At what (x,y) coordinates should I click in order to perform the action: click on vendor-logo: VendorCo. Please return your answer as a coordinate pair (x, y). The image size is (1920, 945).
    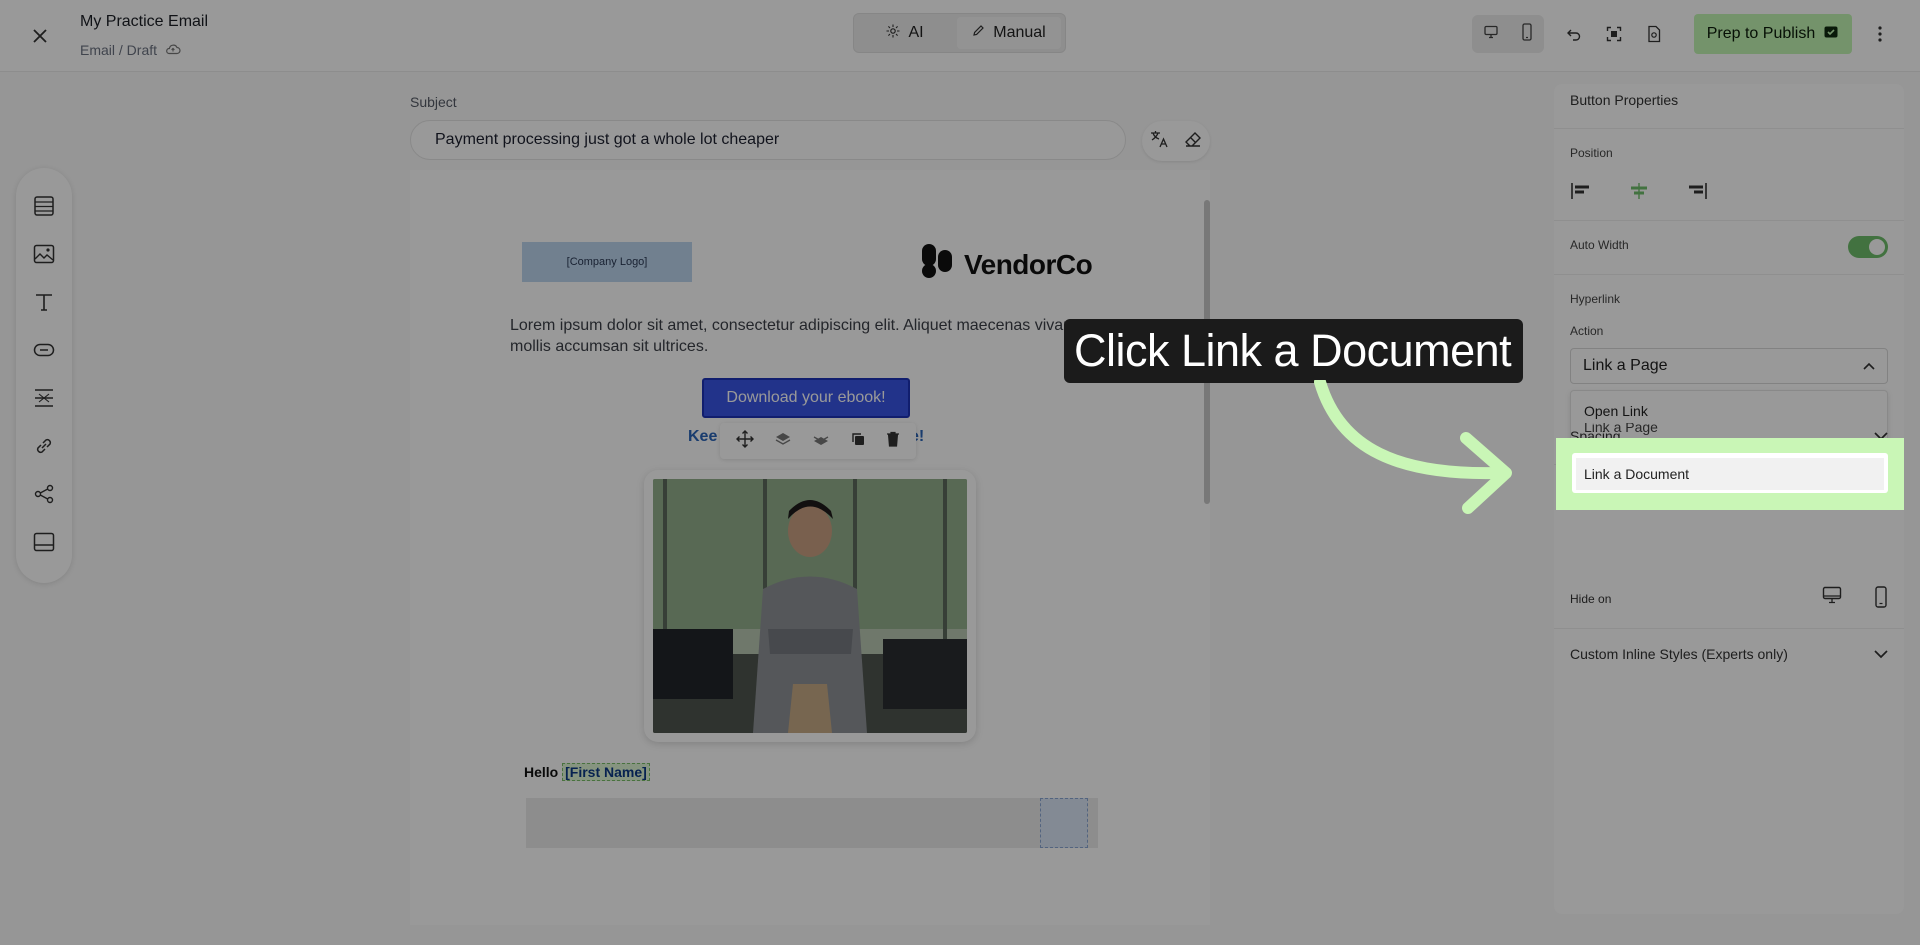
    Looking at the image, I should click on (1006, 264).